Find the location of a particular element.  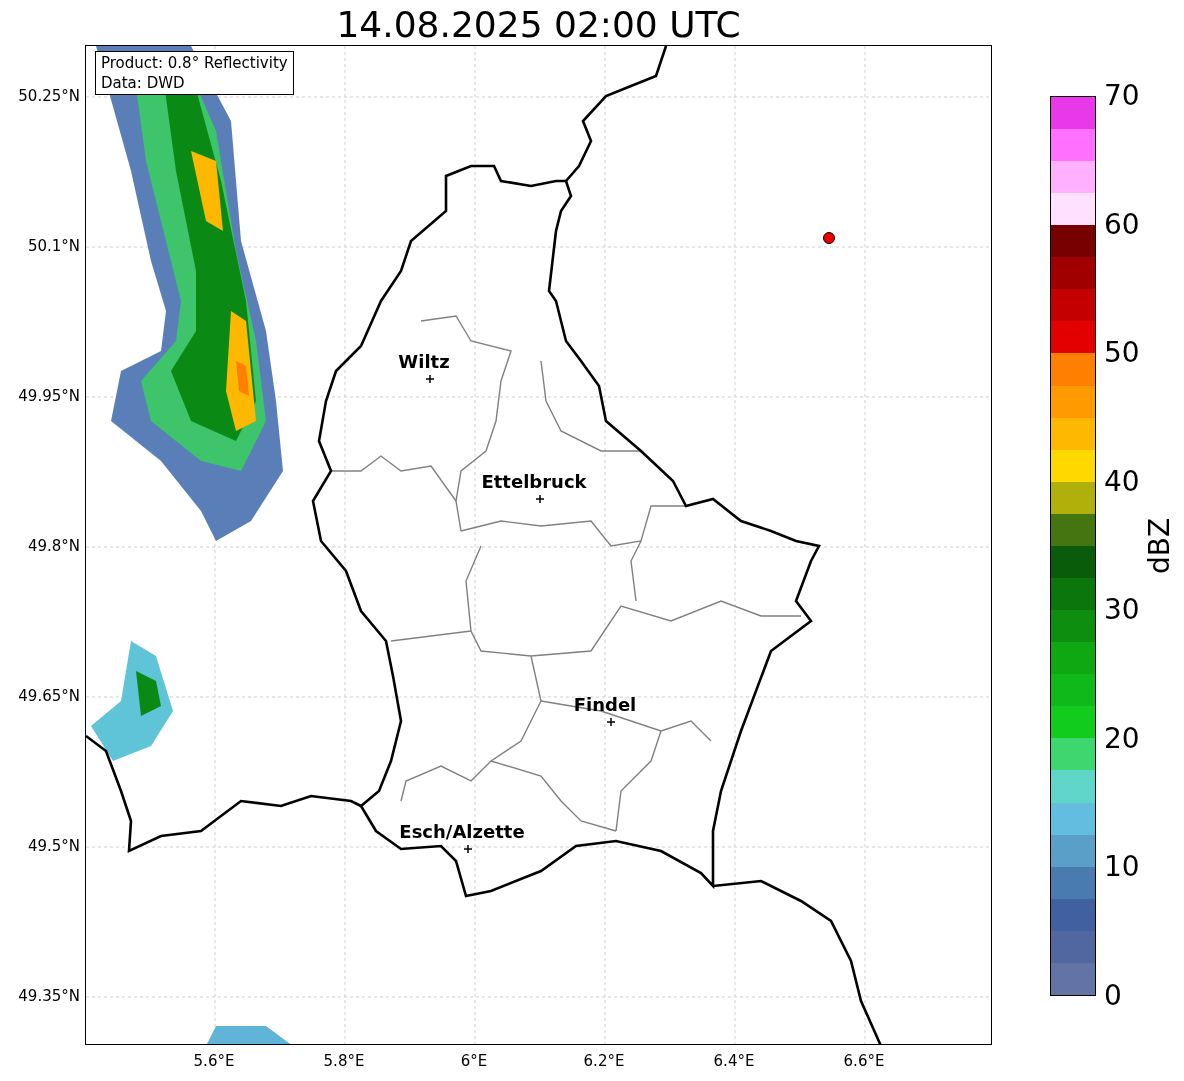

longitude-tick-label: 5.6°E is located at coordinates (214, 1061).